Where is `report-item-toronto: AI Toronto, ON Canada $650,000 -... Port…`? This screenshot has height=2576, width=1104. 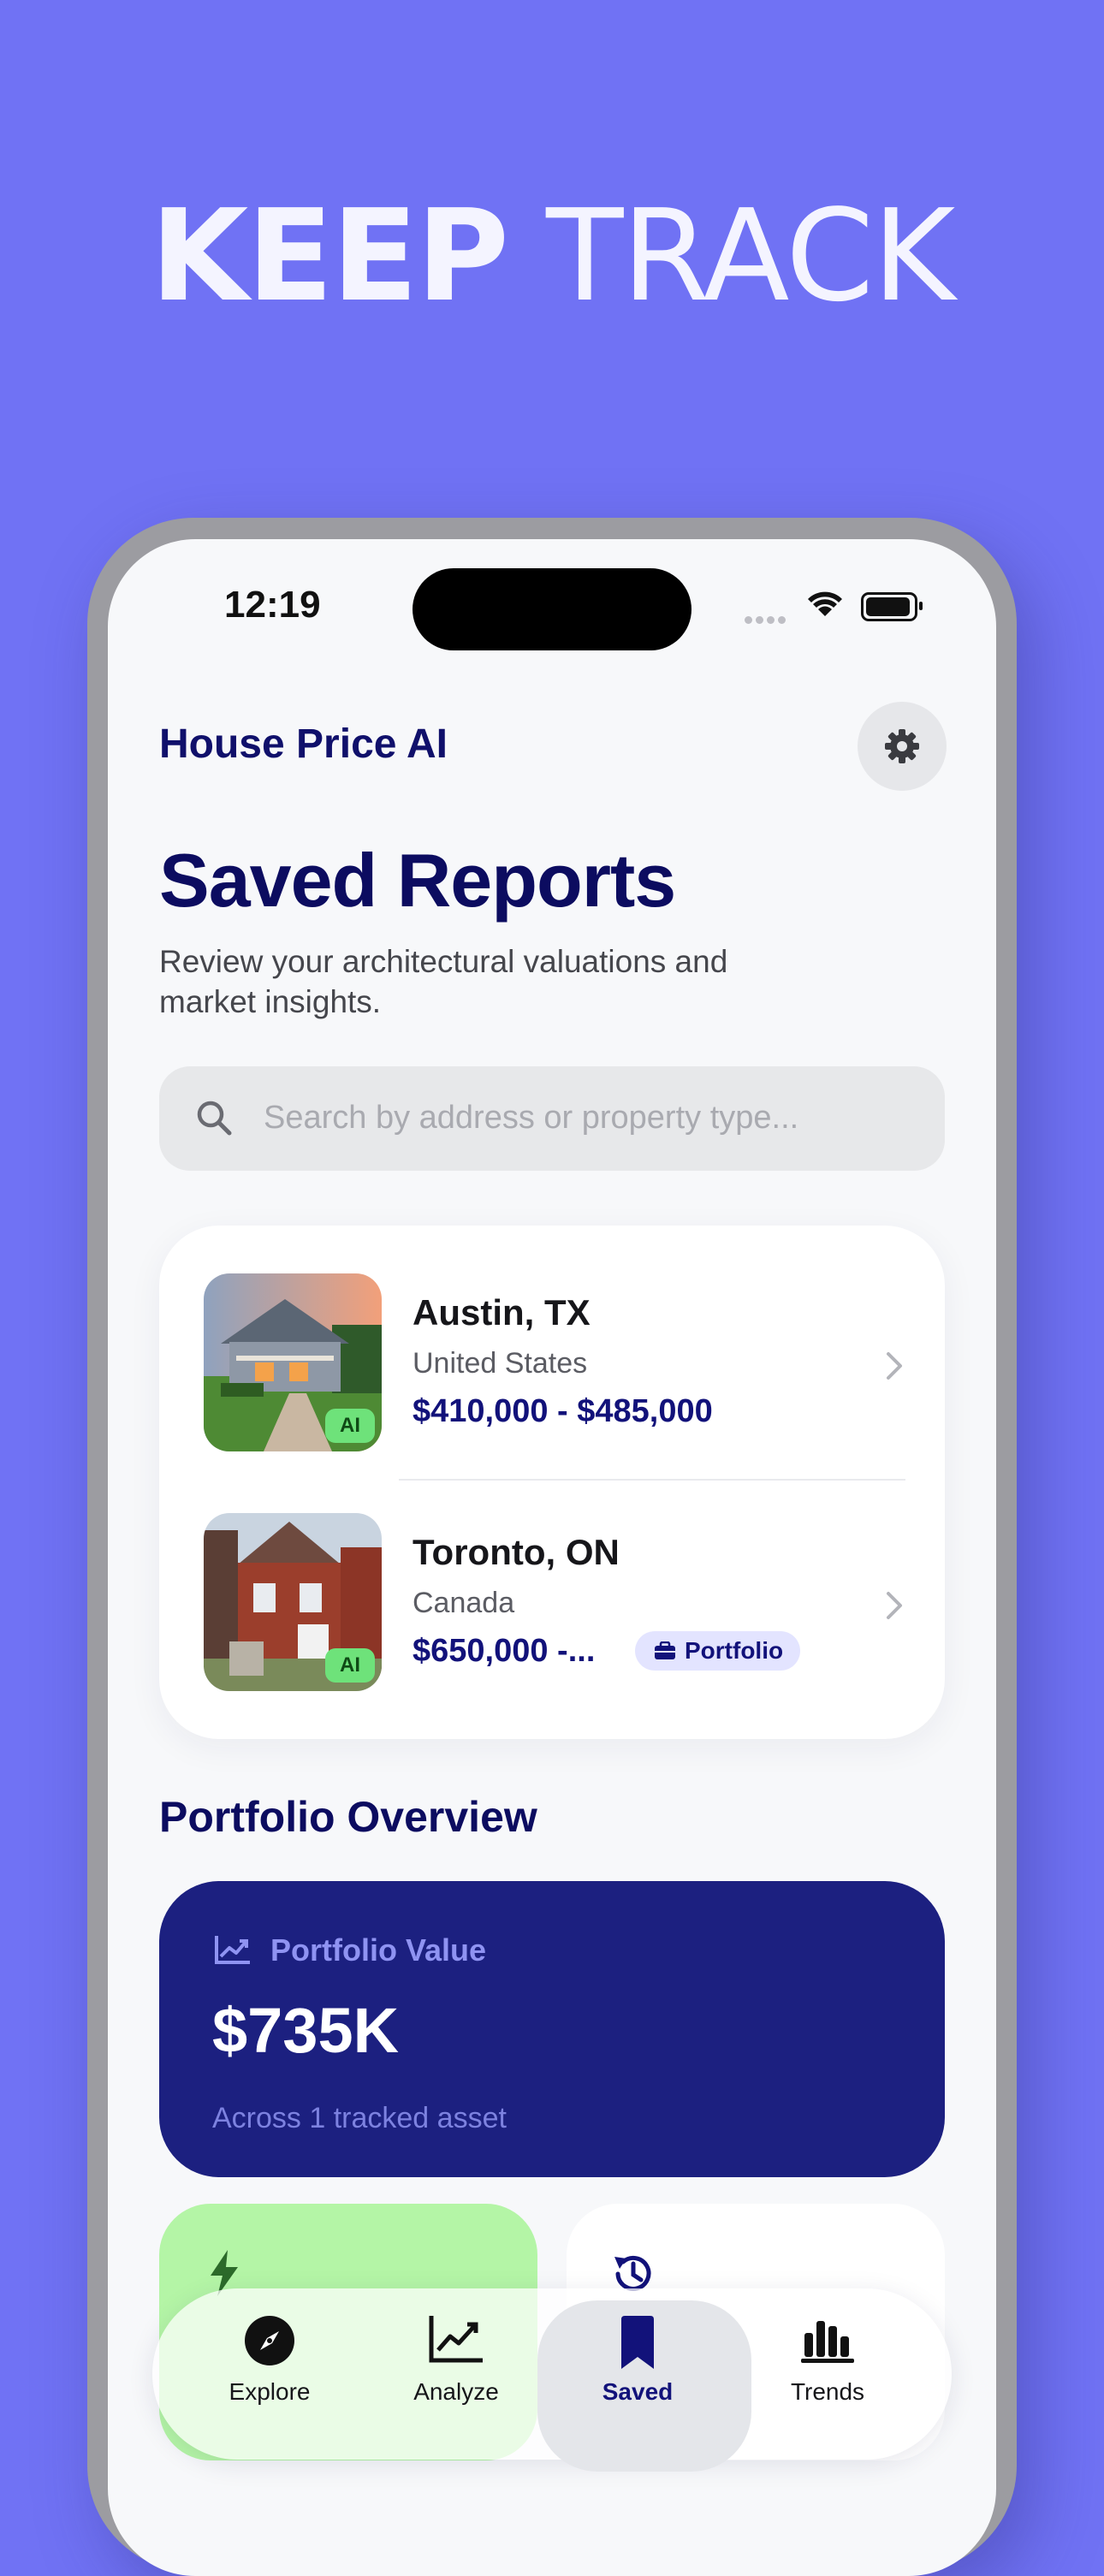
report-item-toronto: AI Toronto, ON Canada $650,000 -... Port… is located at coordinates (552, 1603).